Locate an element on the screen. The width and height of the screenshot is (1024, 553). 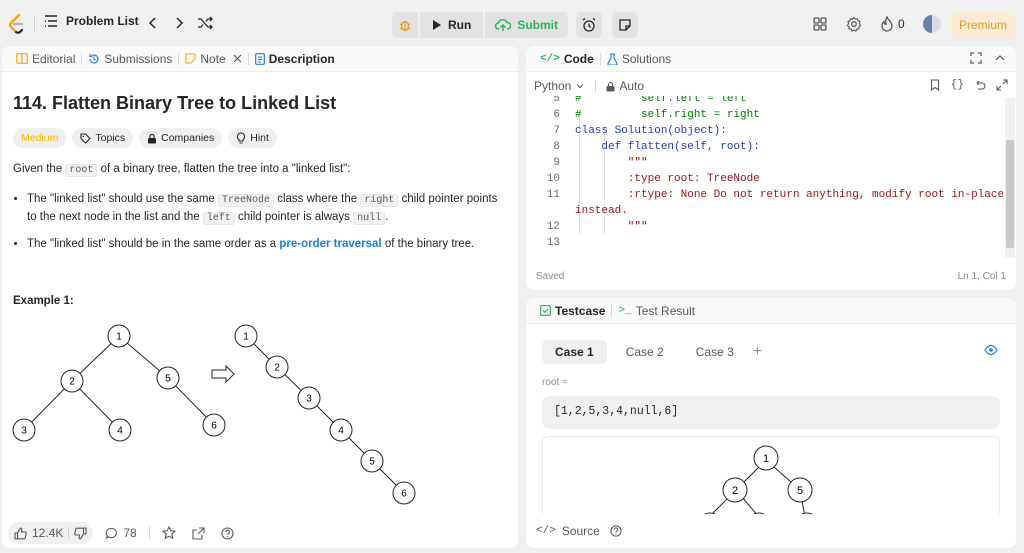
timer-button is located at coordinates (589, 25).